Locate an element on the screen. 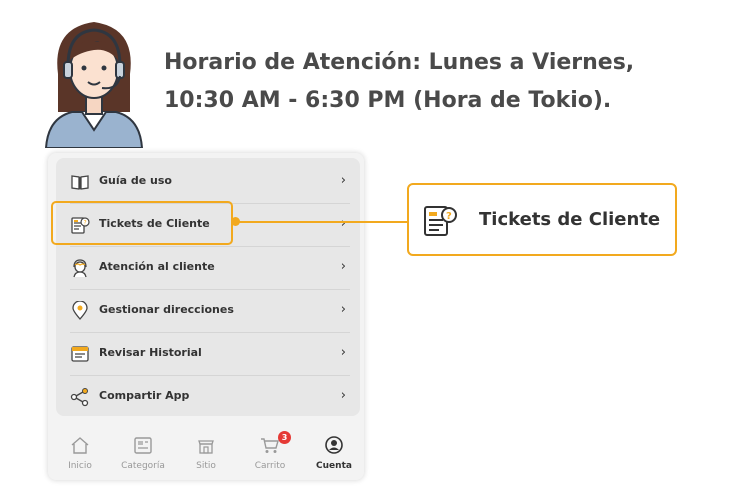 The image size is (750, 501). support-hours-line-2: 10:30 AM - 6:30 PM (Hora de Tokio). is located at coordinates (388, 100).